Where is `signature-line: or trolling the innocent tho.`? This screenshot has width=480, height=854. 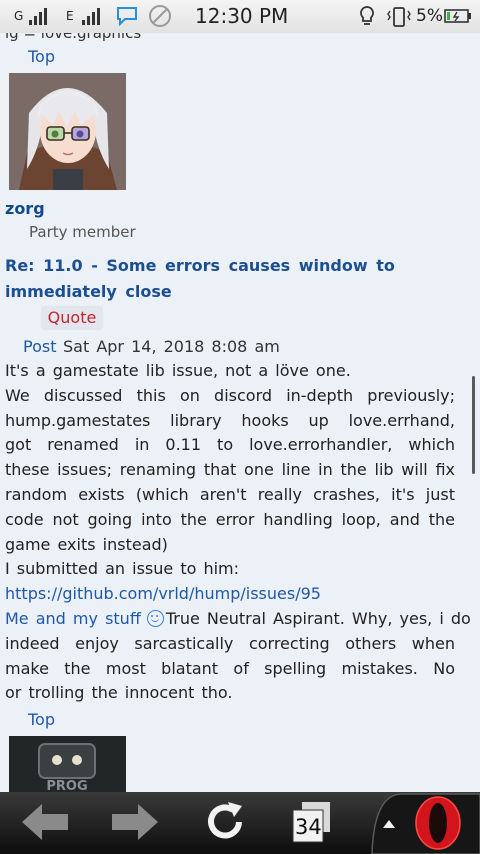 signature-line: or trolling the innocent tho. is located at coordinates (119, 693).